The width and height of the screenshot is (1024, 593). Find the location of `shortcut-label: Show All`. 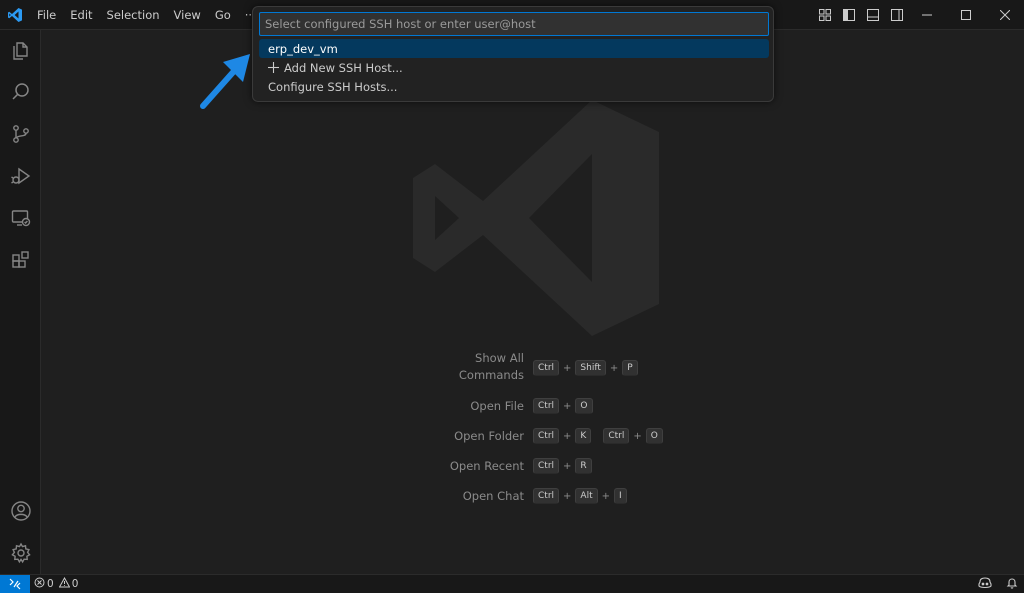

shortcut-label: Show All is located at coordinates (499, 358).